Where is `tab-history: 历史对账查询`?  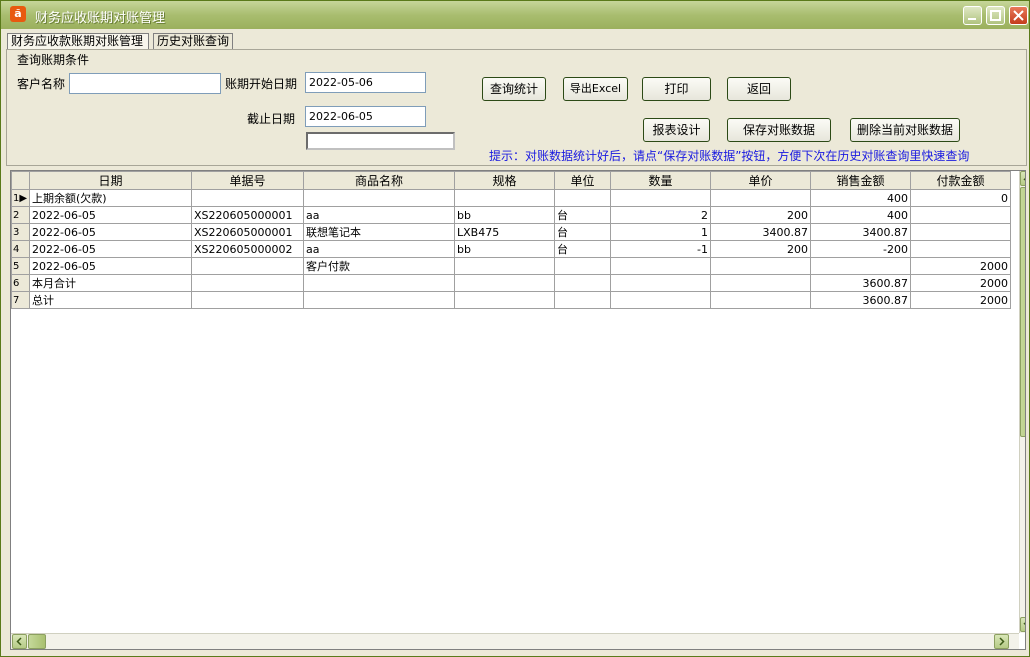
tab-history: 历史对账查询 is located at coordinates (193, 41).